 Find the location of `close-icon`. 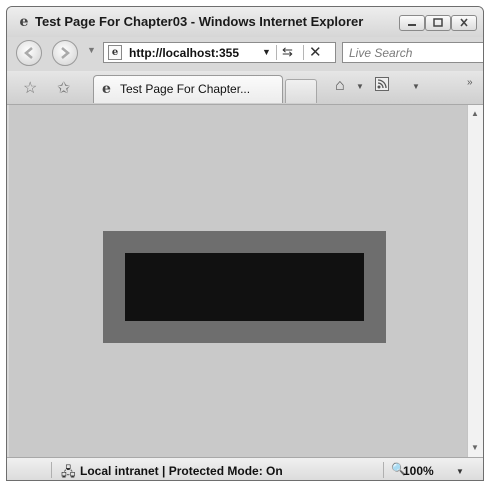

close-icon is located at coordinates (464, 22).